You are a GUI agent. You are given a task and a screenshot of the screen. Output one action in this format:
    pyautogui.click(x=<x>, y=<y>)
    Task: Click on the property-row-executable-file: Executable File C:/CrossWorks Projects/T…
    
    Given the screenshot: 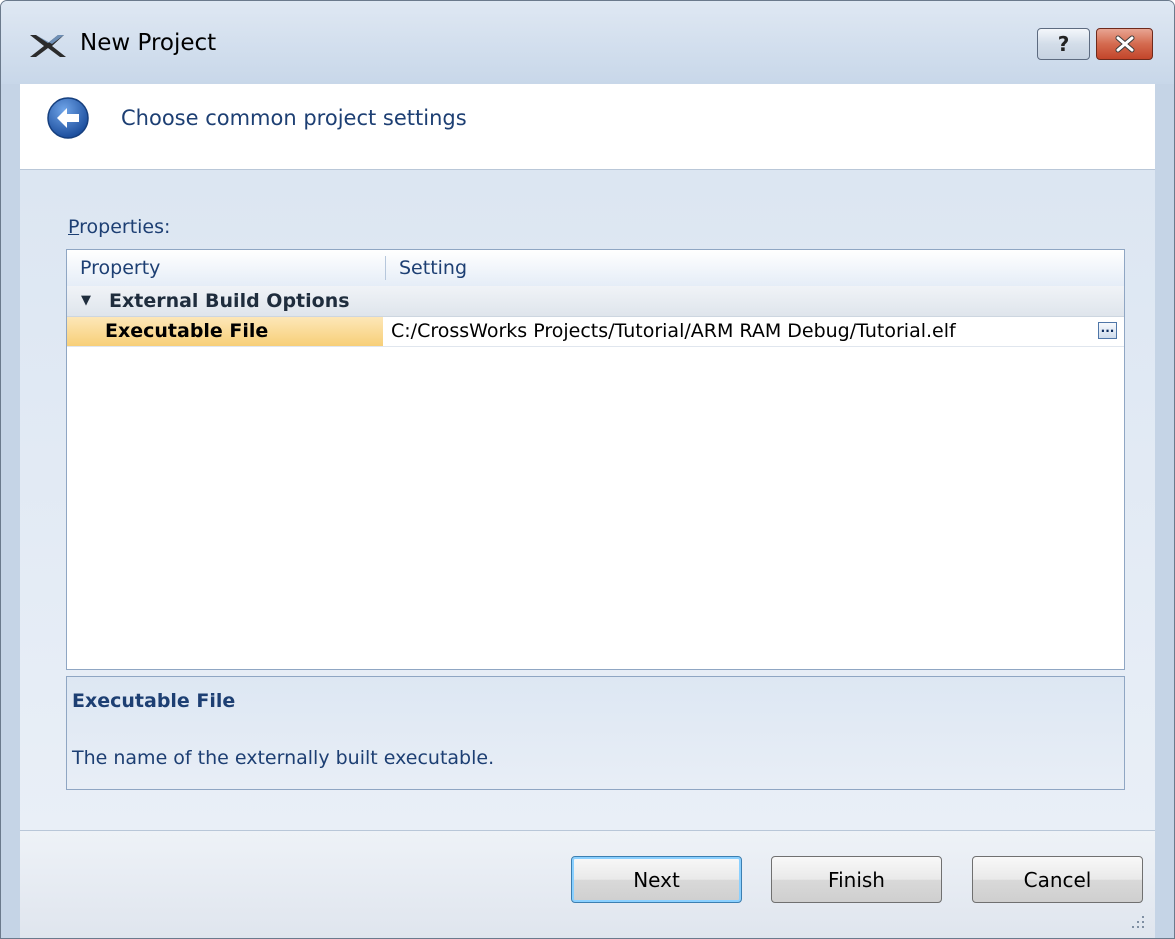 What is the action you would take?
    pyautogui.click(x=595, y=332)
    